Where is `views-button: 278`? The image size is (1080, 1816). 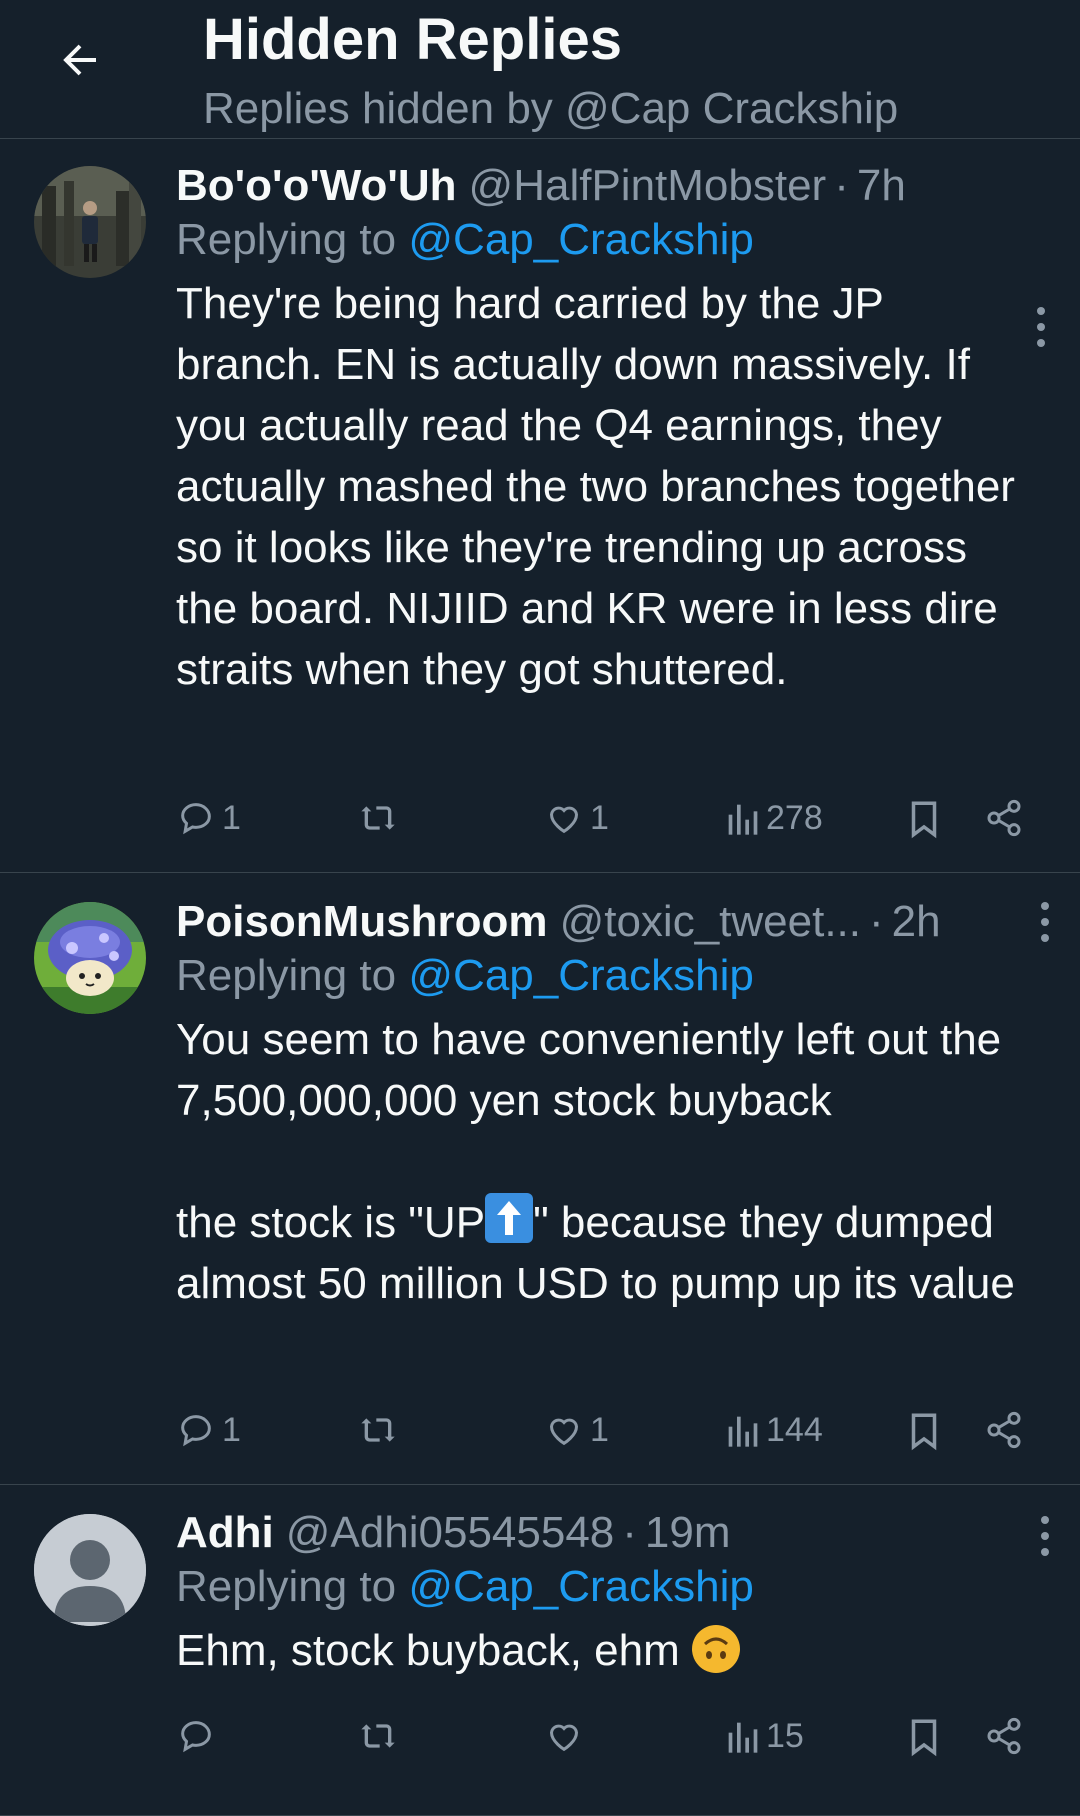 views-button: 278 is located at coordinates (773, 818).